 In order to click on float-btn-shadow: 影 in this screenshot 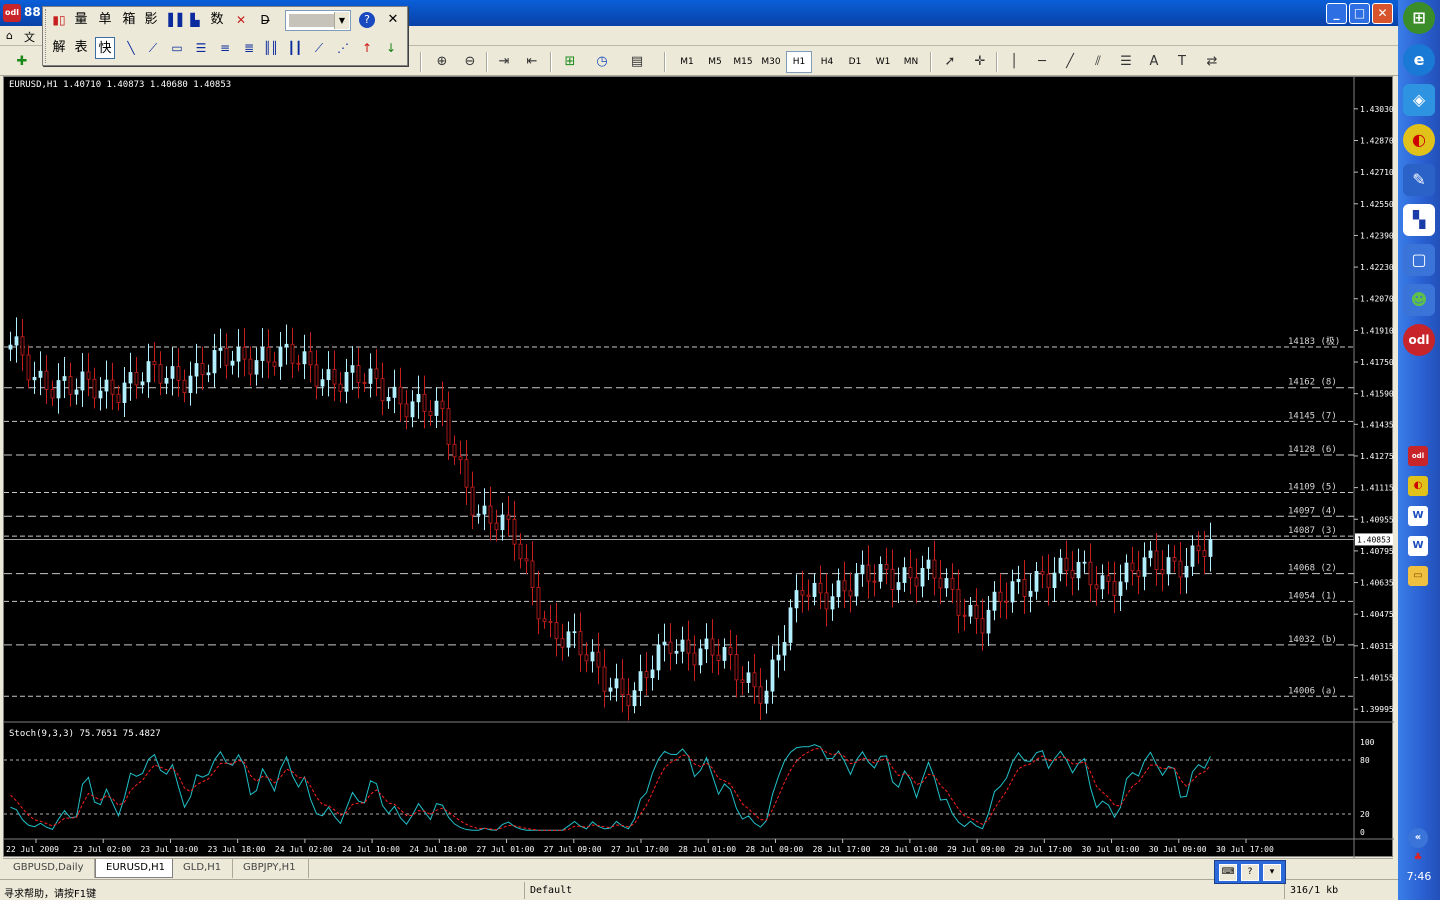, I will do `click(151, 20)`.